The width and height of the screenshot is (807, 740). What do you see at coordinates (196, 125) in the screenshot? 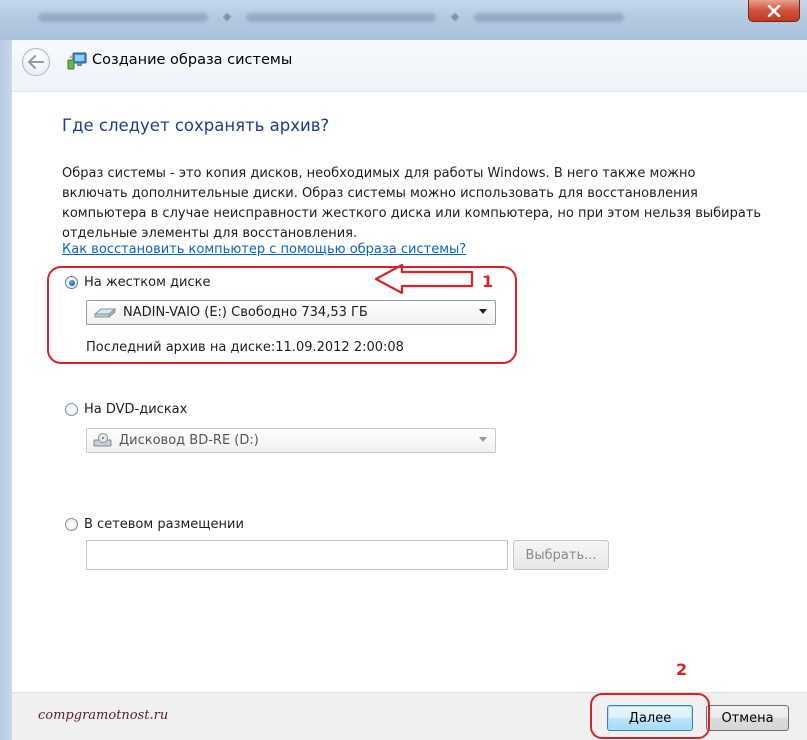
I see `page-title: Где следует сохранять архив?` at bounding box center [196, 125].